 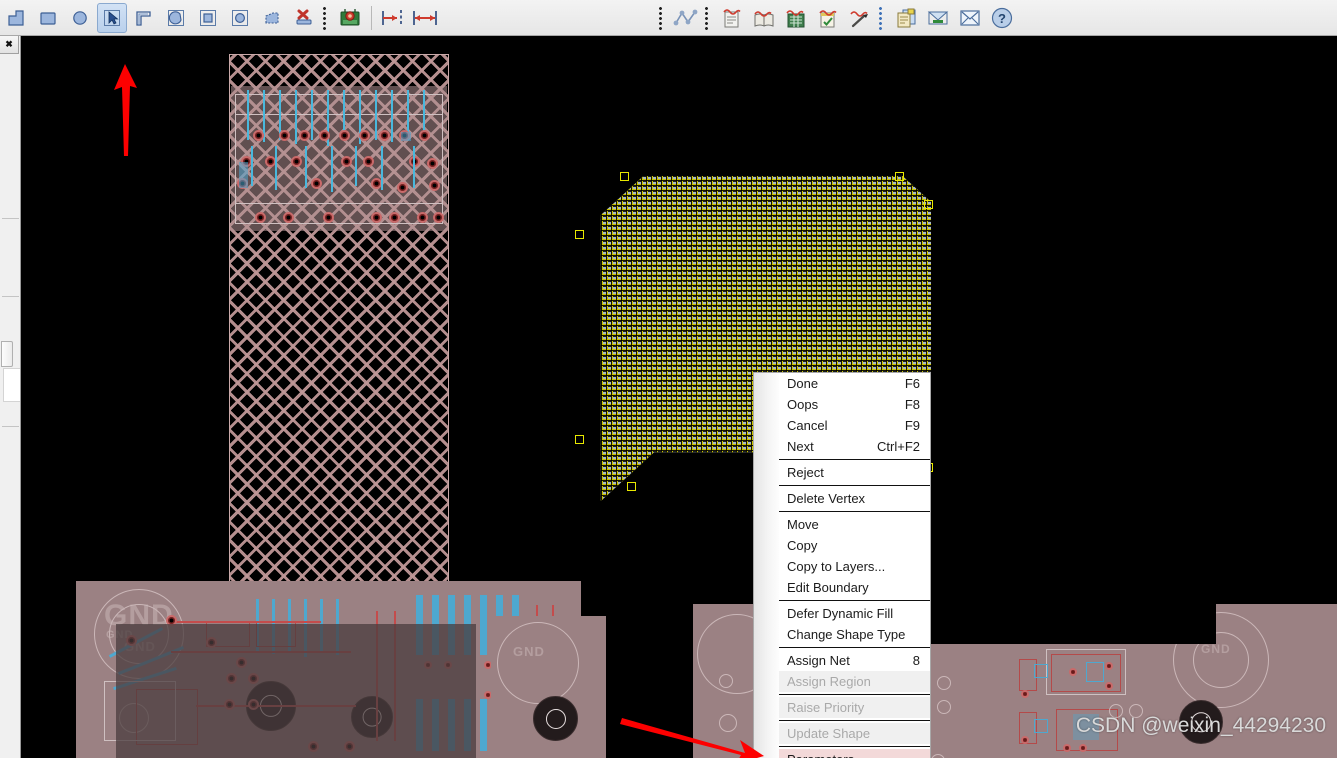 What do you see at coordinates (11, 385) in the screenshot?
I see `dock-panel-card` at bounding box center [11, 385].